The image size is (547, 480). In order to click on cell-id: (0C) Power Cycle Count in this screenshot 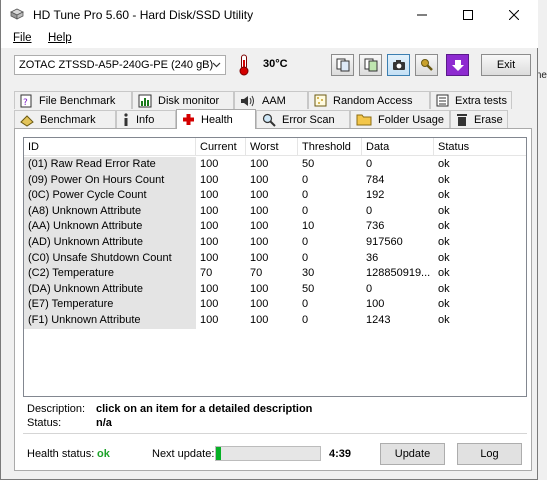, I will do `click(110, 196)`.